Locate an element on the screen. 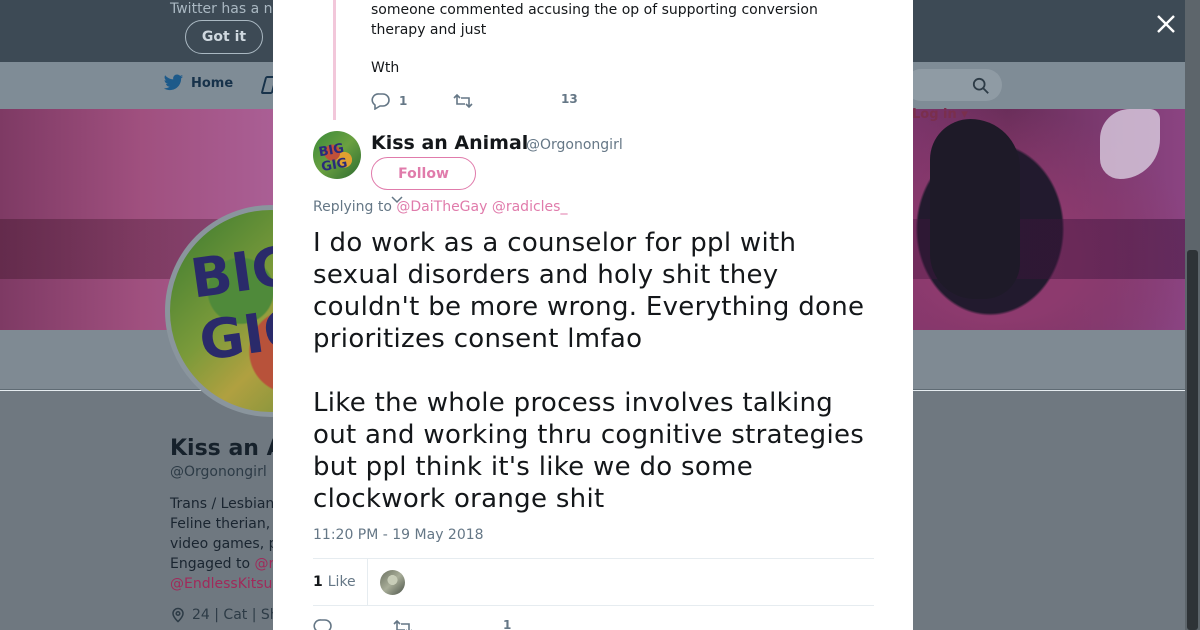 This screenshot has width=1200, height=630. reply-button: 1 is located at coordinates (389, 101).